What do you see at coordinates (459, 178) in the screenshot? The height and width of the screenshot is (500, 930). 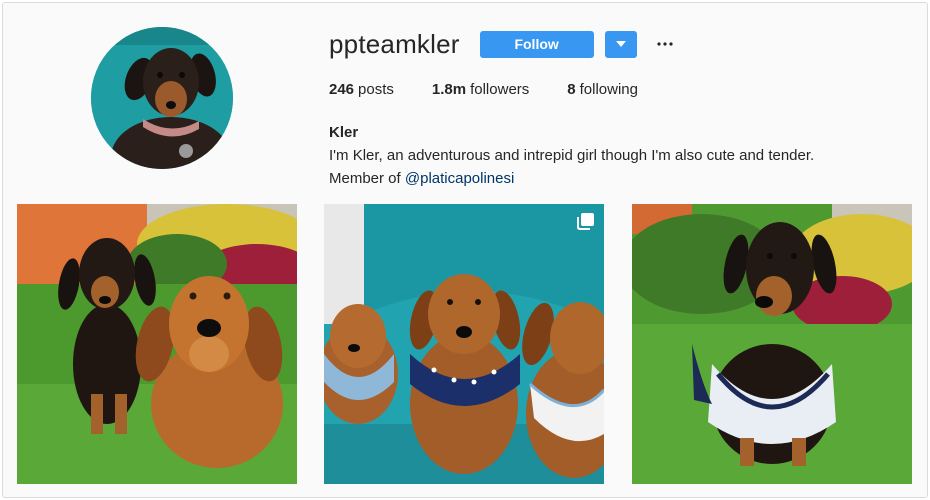 I see `member-link: @platicapolinesi` at bounding box center [459, 178].